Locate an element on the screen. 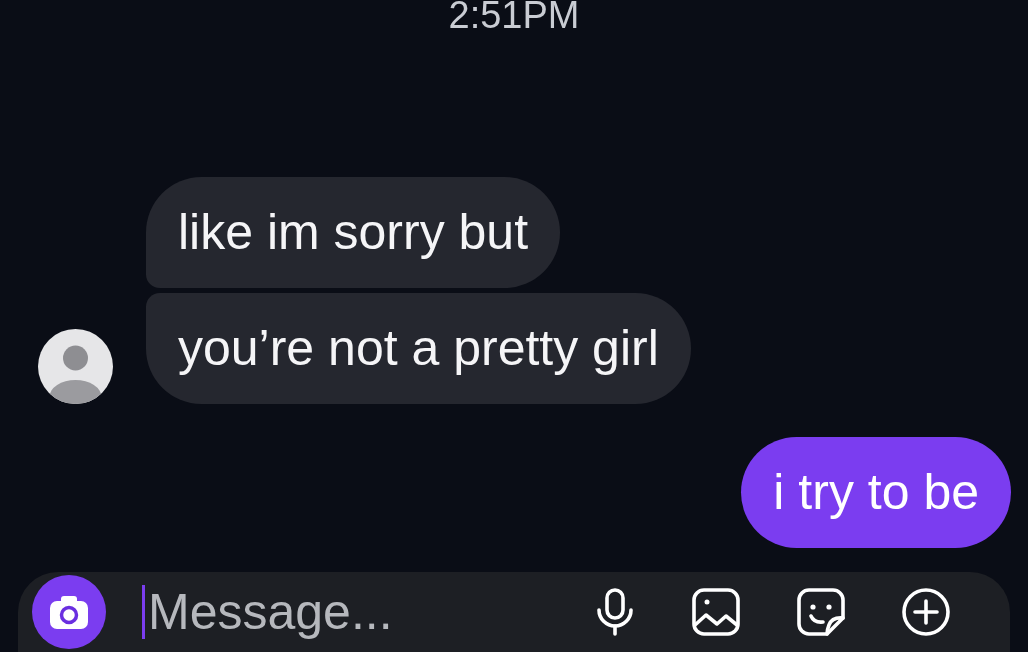 The image size is (1028, 652). sticker-button is located at coordinates (821, 612).